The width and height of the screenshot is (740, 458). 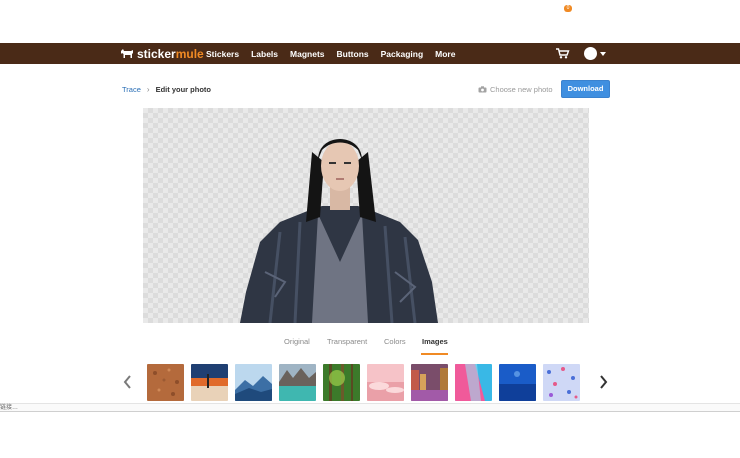 What do you see at coordinates (370, 344) in the screenshot?
I see `background-tabs: Original Transparent Colors Images` at bounding box center [370, 344].